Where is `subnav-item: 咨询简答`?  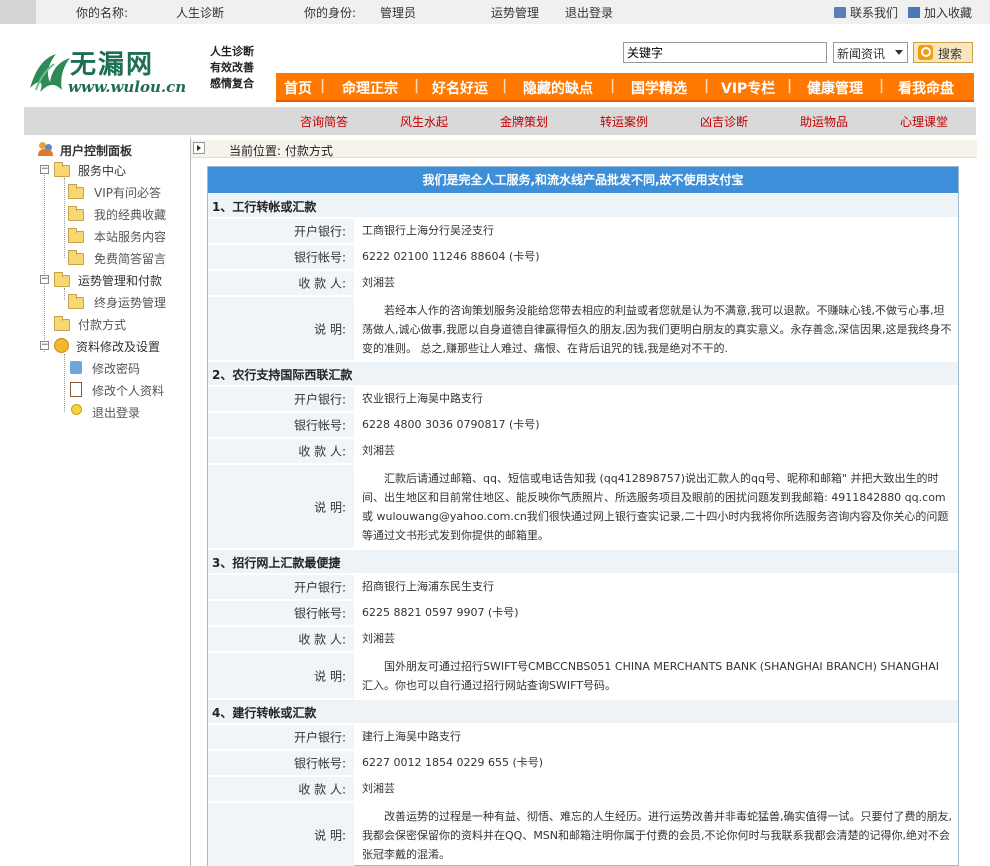
subnav-item: 咨询简答 is located at coordinates (324, 121).